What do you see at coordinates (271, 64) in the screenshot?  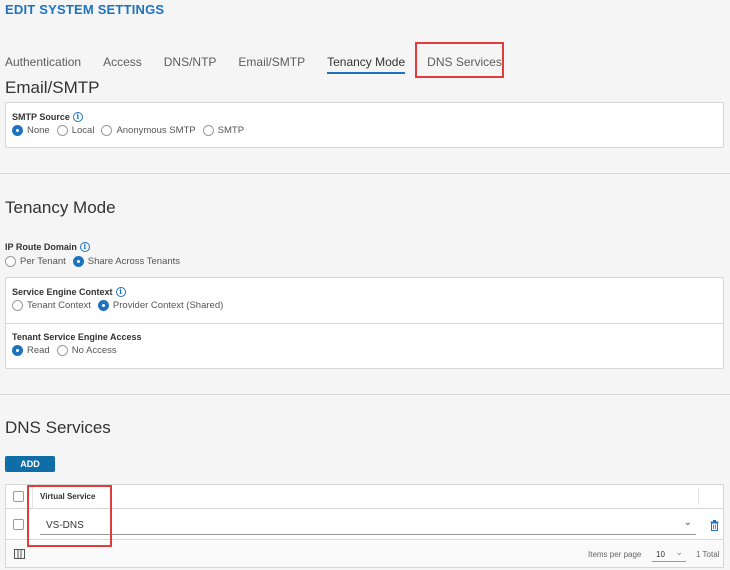 I see `tab-email-smtp: Email/SMTP` at bounding box center [271, 64].